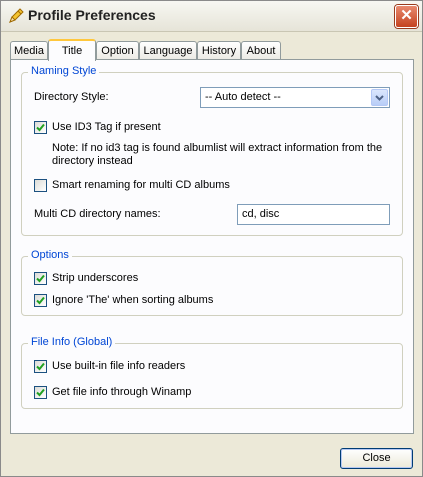 Image resolution: width=423 pixels, height=477 pixels. I want to click on chevron-down-icon, so click(379, 97).